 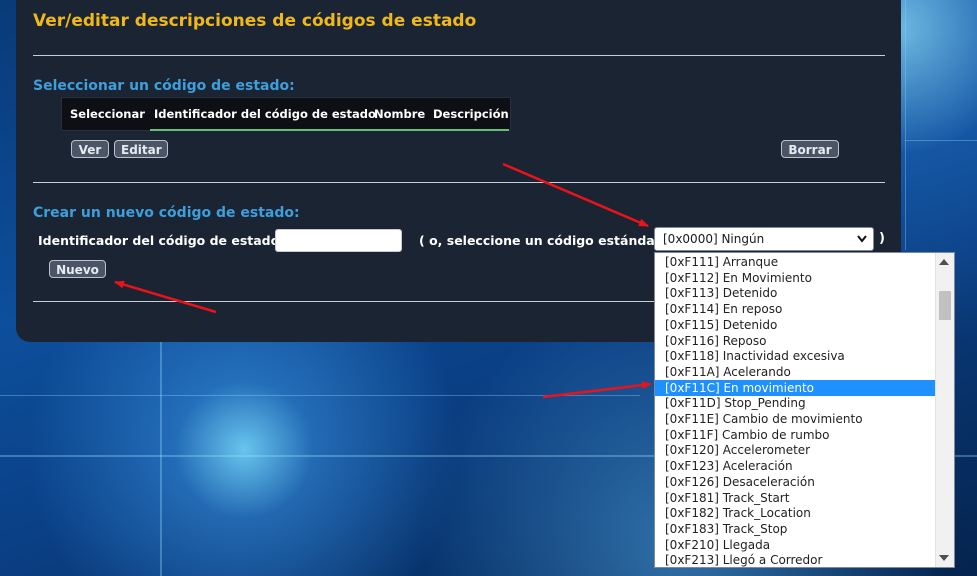 What do you see at coordinates (575, 195) in the screenshot?
I see `annotation-arrow-select` at bounding box center [575, 195].